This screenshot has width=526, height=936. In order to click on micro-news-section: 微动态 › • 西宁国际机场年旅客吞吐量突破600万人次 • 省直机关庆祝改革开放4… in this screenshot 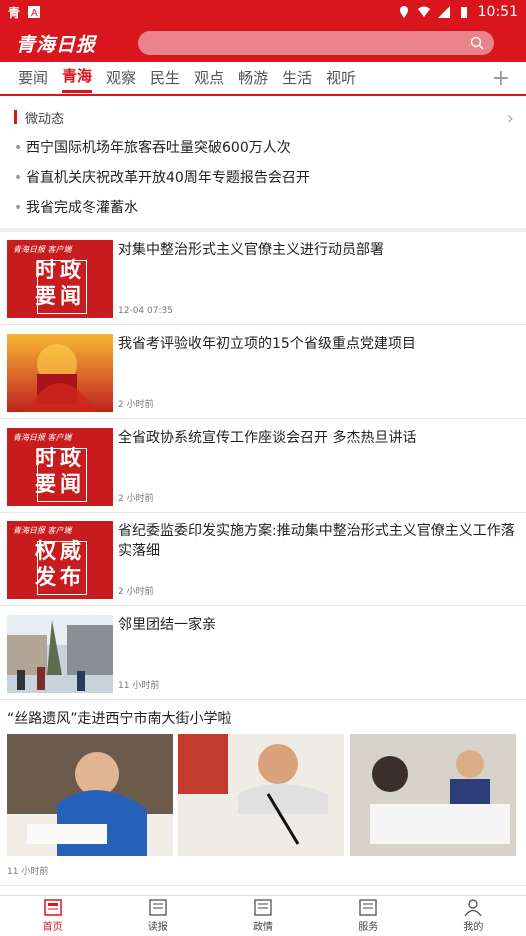, I will do `click(263, 165)`.